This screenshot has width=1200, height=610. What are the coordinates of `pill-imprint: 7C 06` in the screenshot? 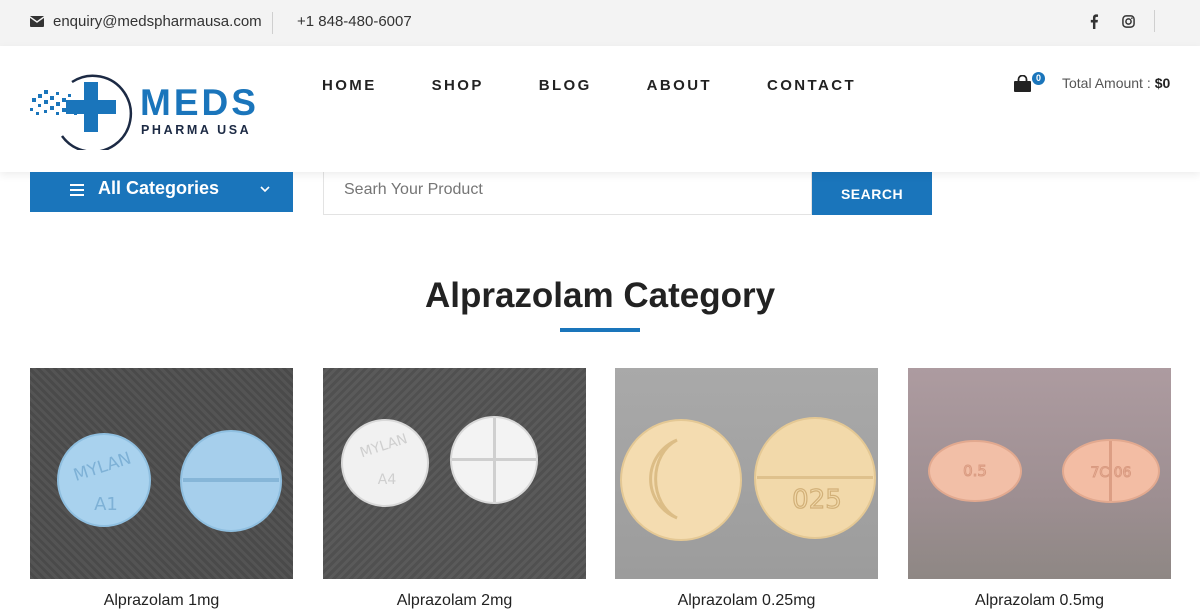 It's located at (1111, 473).